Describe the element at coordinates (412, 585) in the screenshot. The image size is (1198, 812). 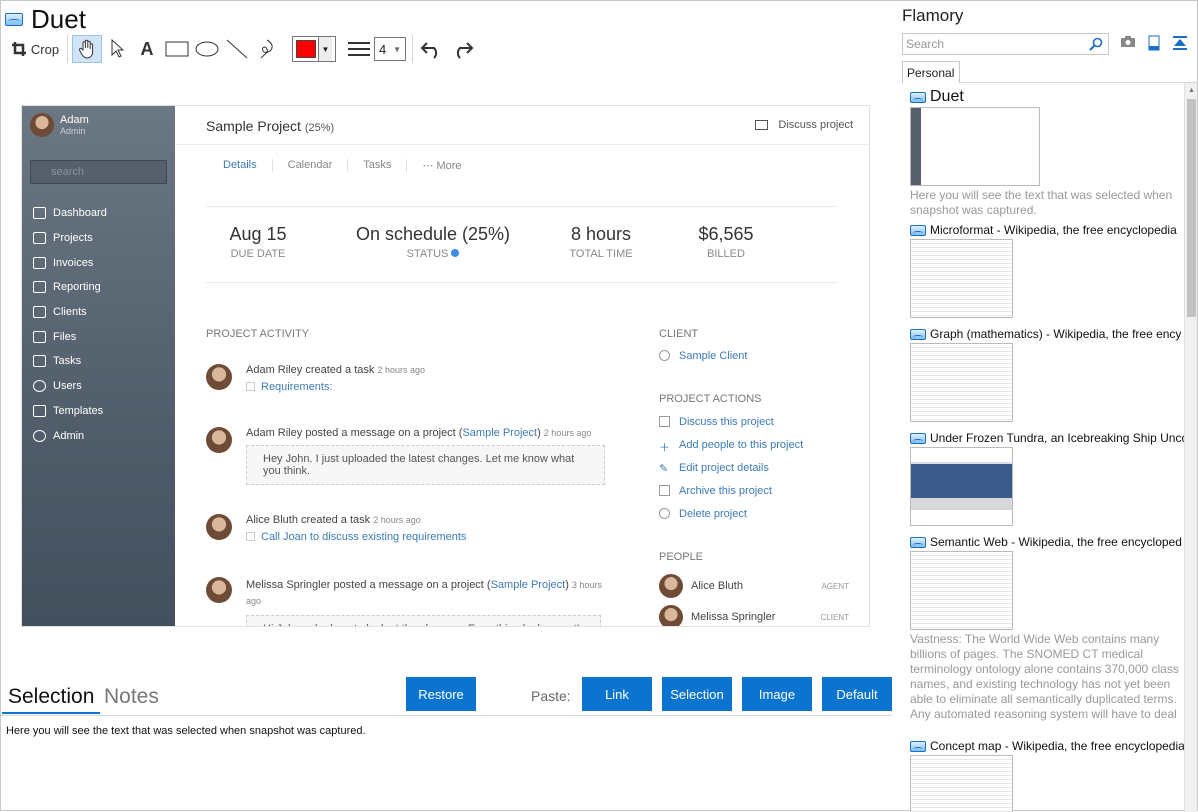
I see `activity-text: posted a message on a project (` at that location.